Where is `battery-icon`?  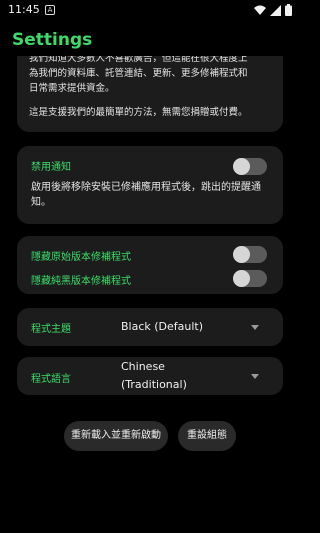 battery-icon is located at coordinates (288, 10).